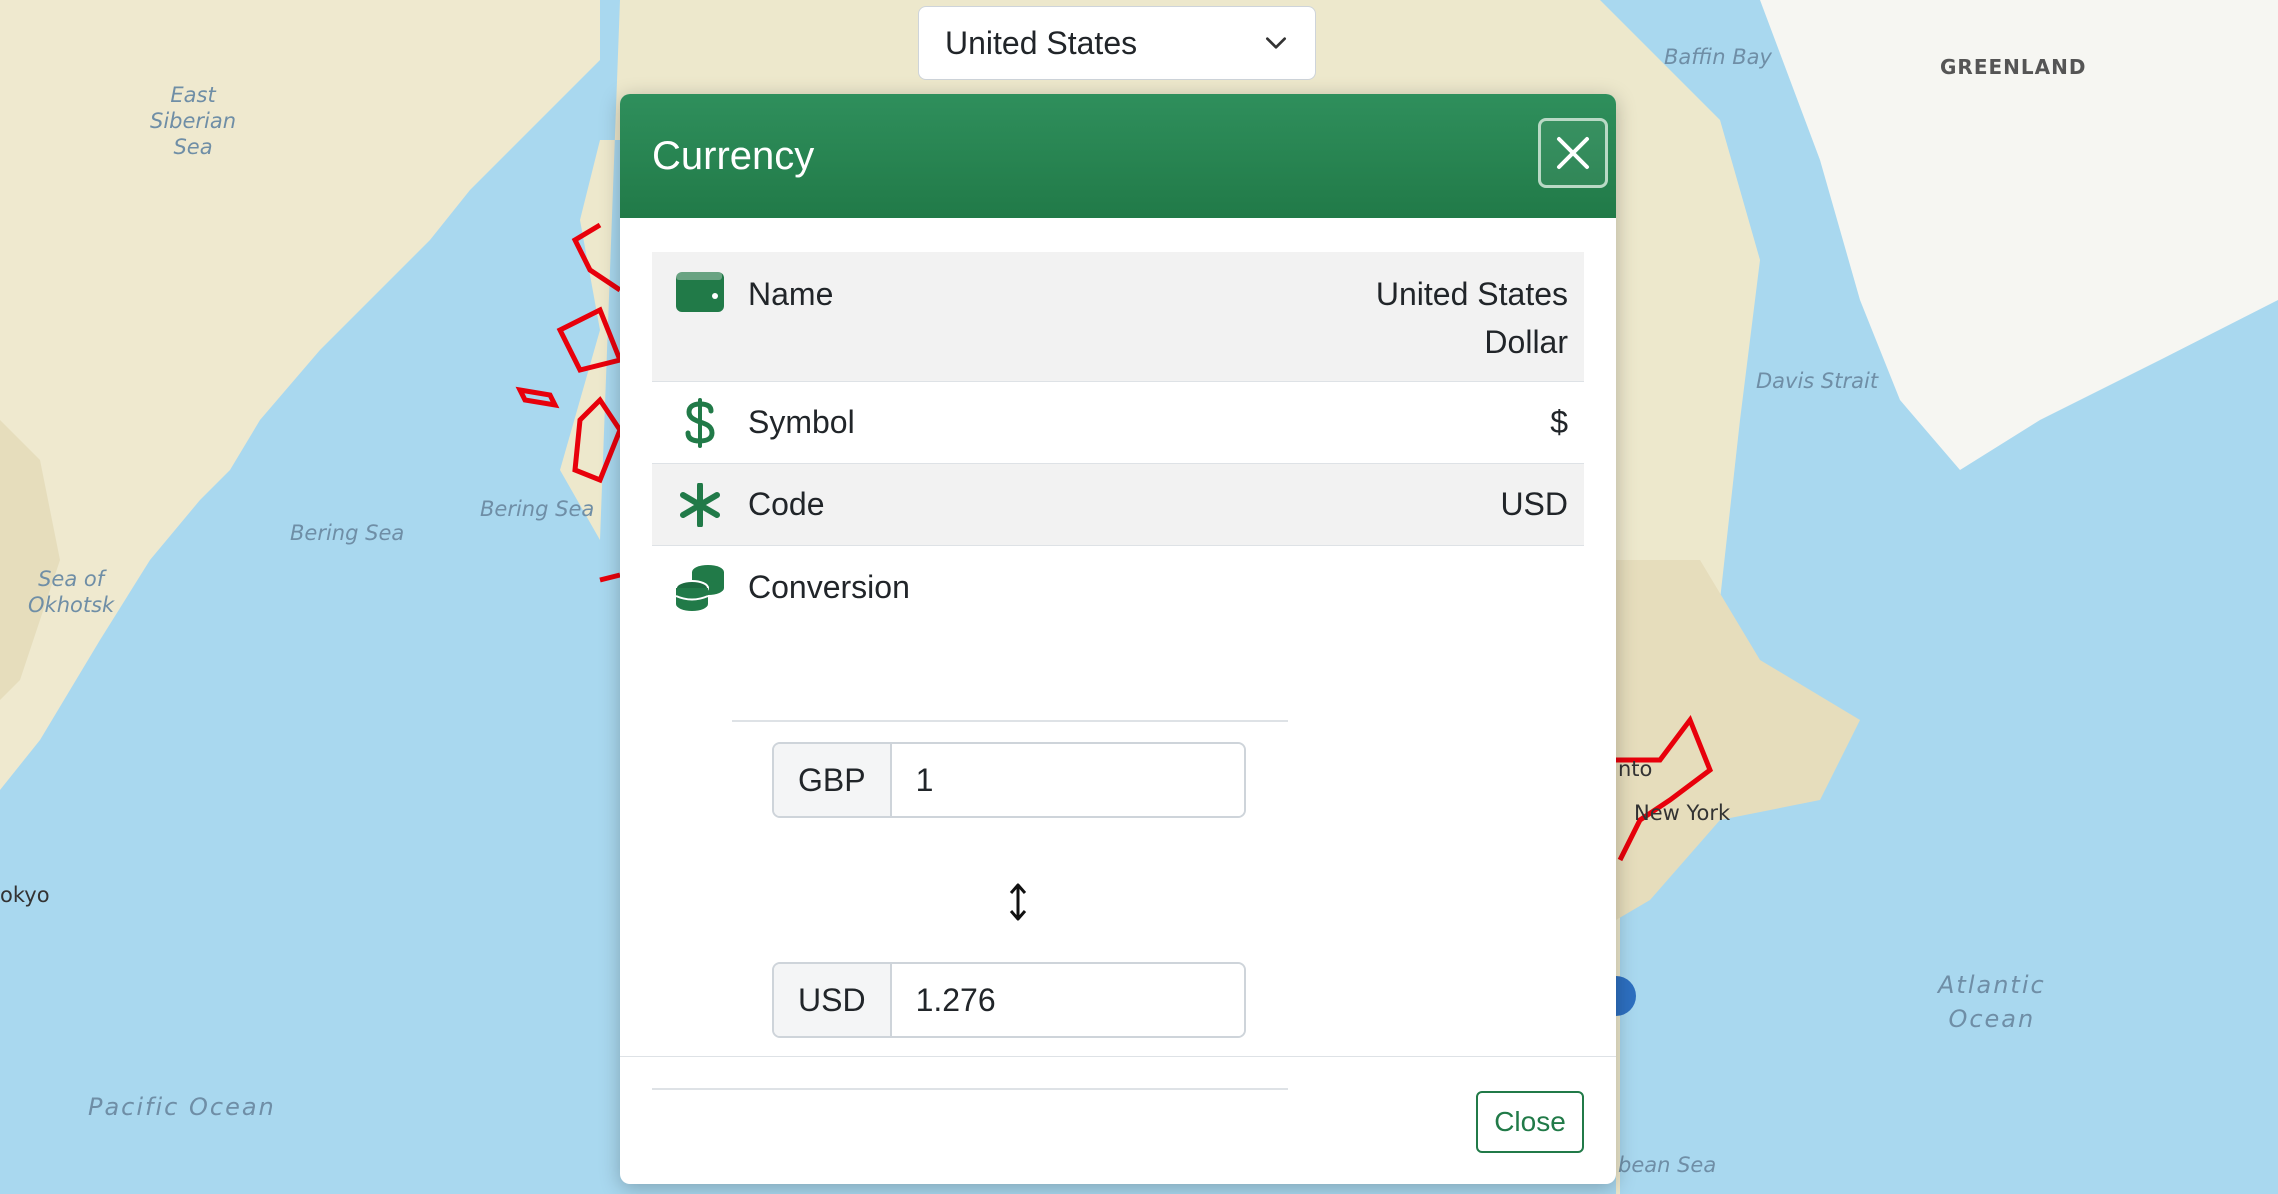 Image resolution: width=2278 pixels, height=1194 pixels. I want to click on currency-symbol-row: Symbol $, so click(1118, 423).